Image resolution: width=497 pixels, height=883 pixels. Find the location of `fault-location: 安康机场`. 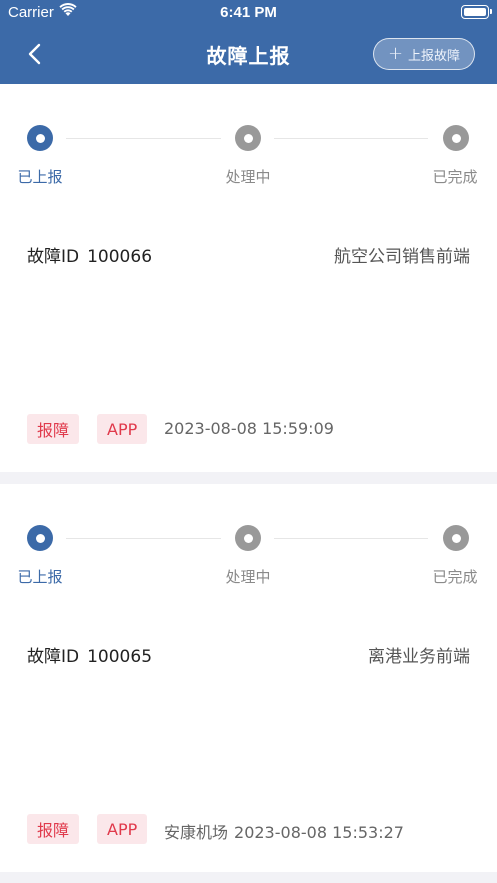

fault-location: 安康机场 is located at coordinates (196, 832).